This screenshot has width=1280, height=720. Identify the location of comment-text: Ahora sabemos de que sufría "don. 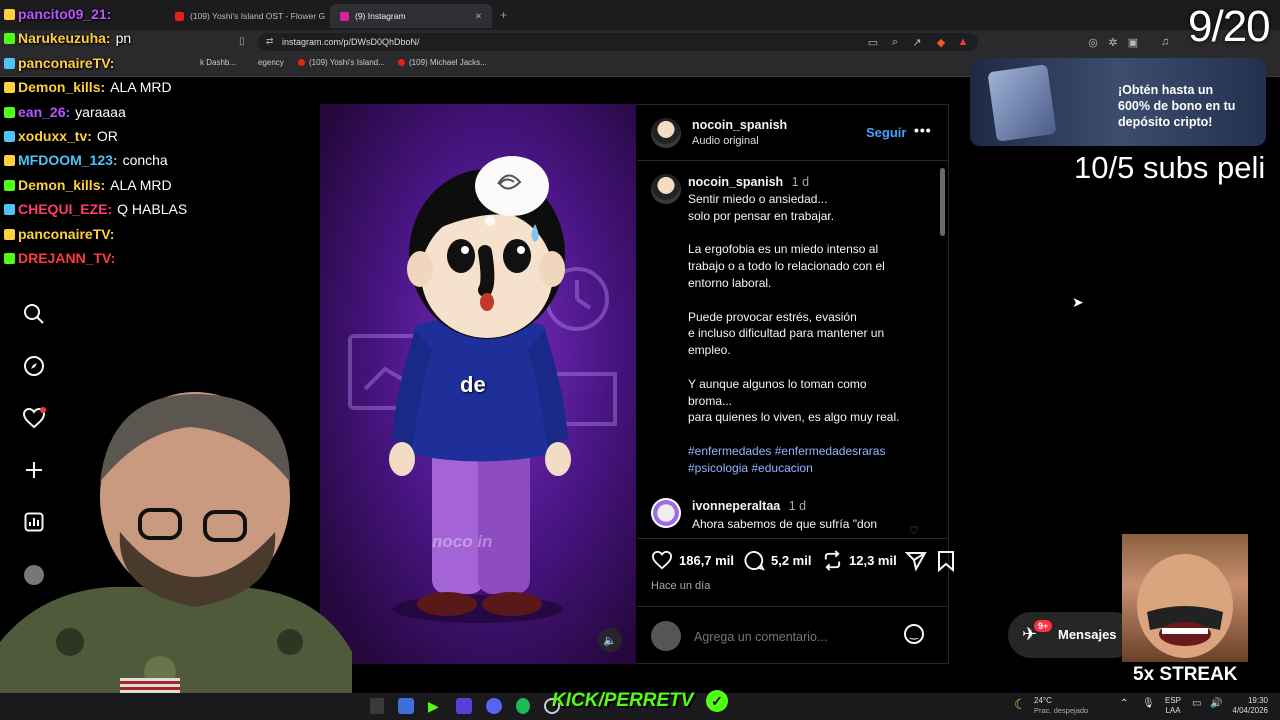
(785, 524).